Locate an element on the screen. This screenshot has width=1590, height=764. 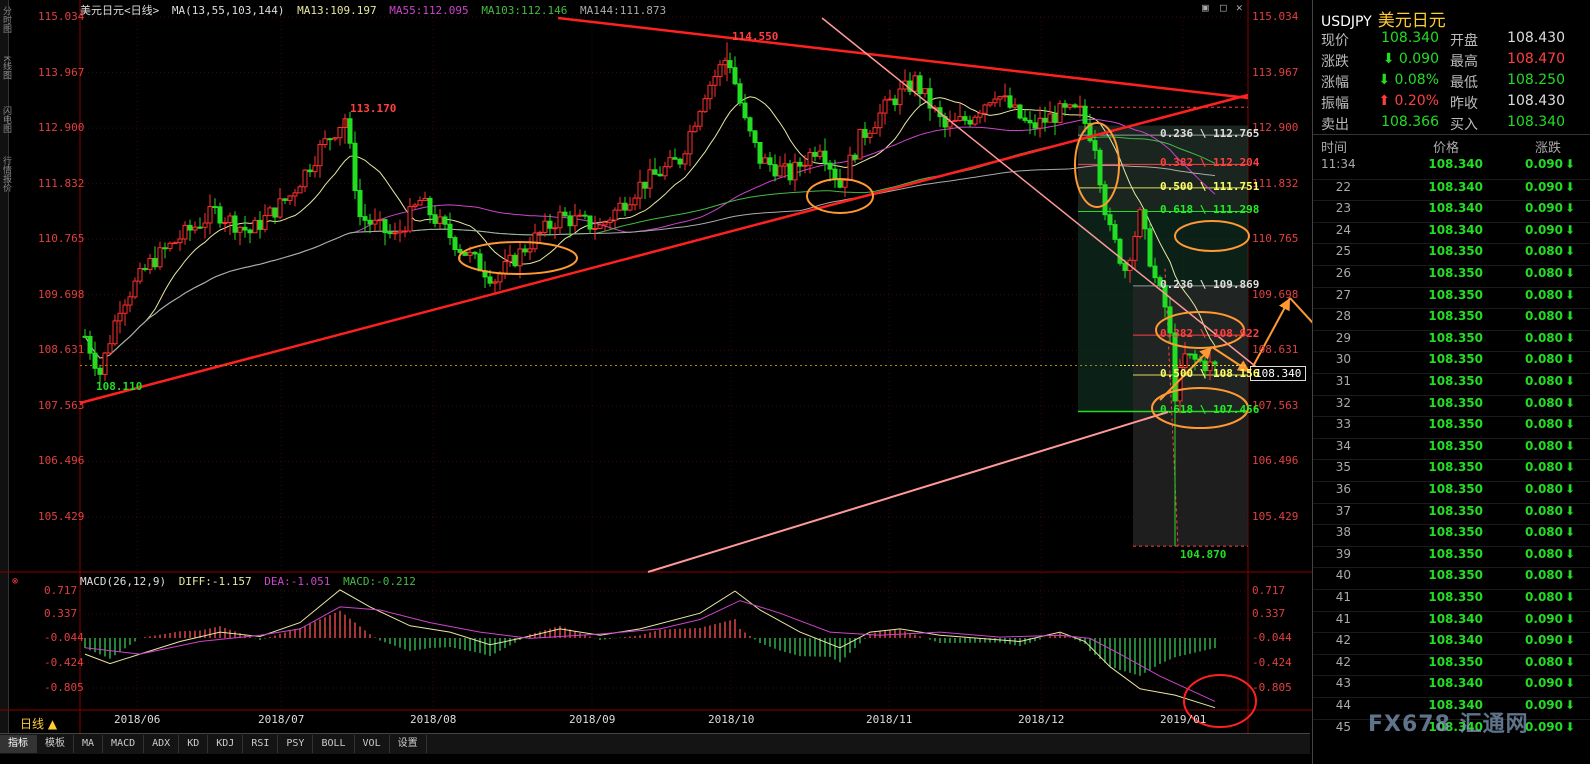
tick-row: 38 108.350 0.080 ⬇ is located at coordinates (1451, 535).